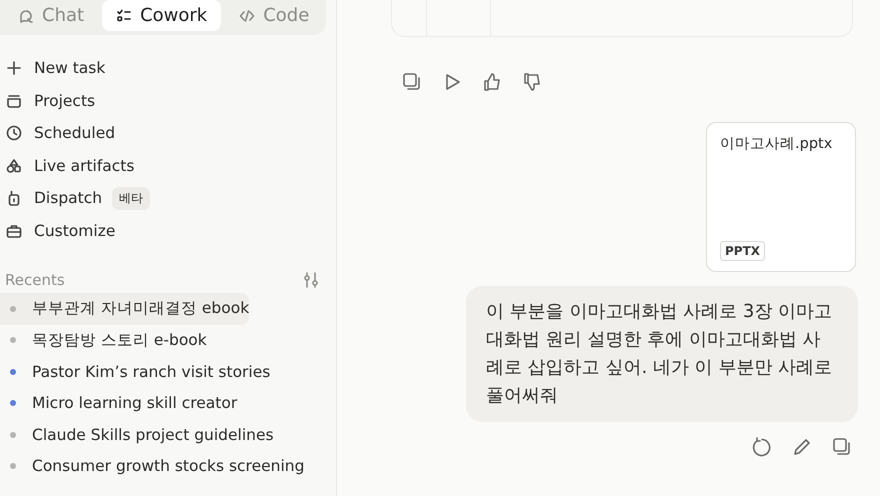 The width and height of the screenshot is (880, 496). I want to click on nav-item: Scheduled, so click(168, 133).